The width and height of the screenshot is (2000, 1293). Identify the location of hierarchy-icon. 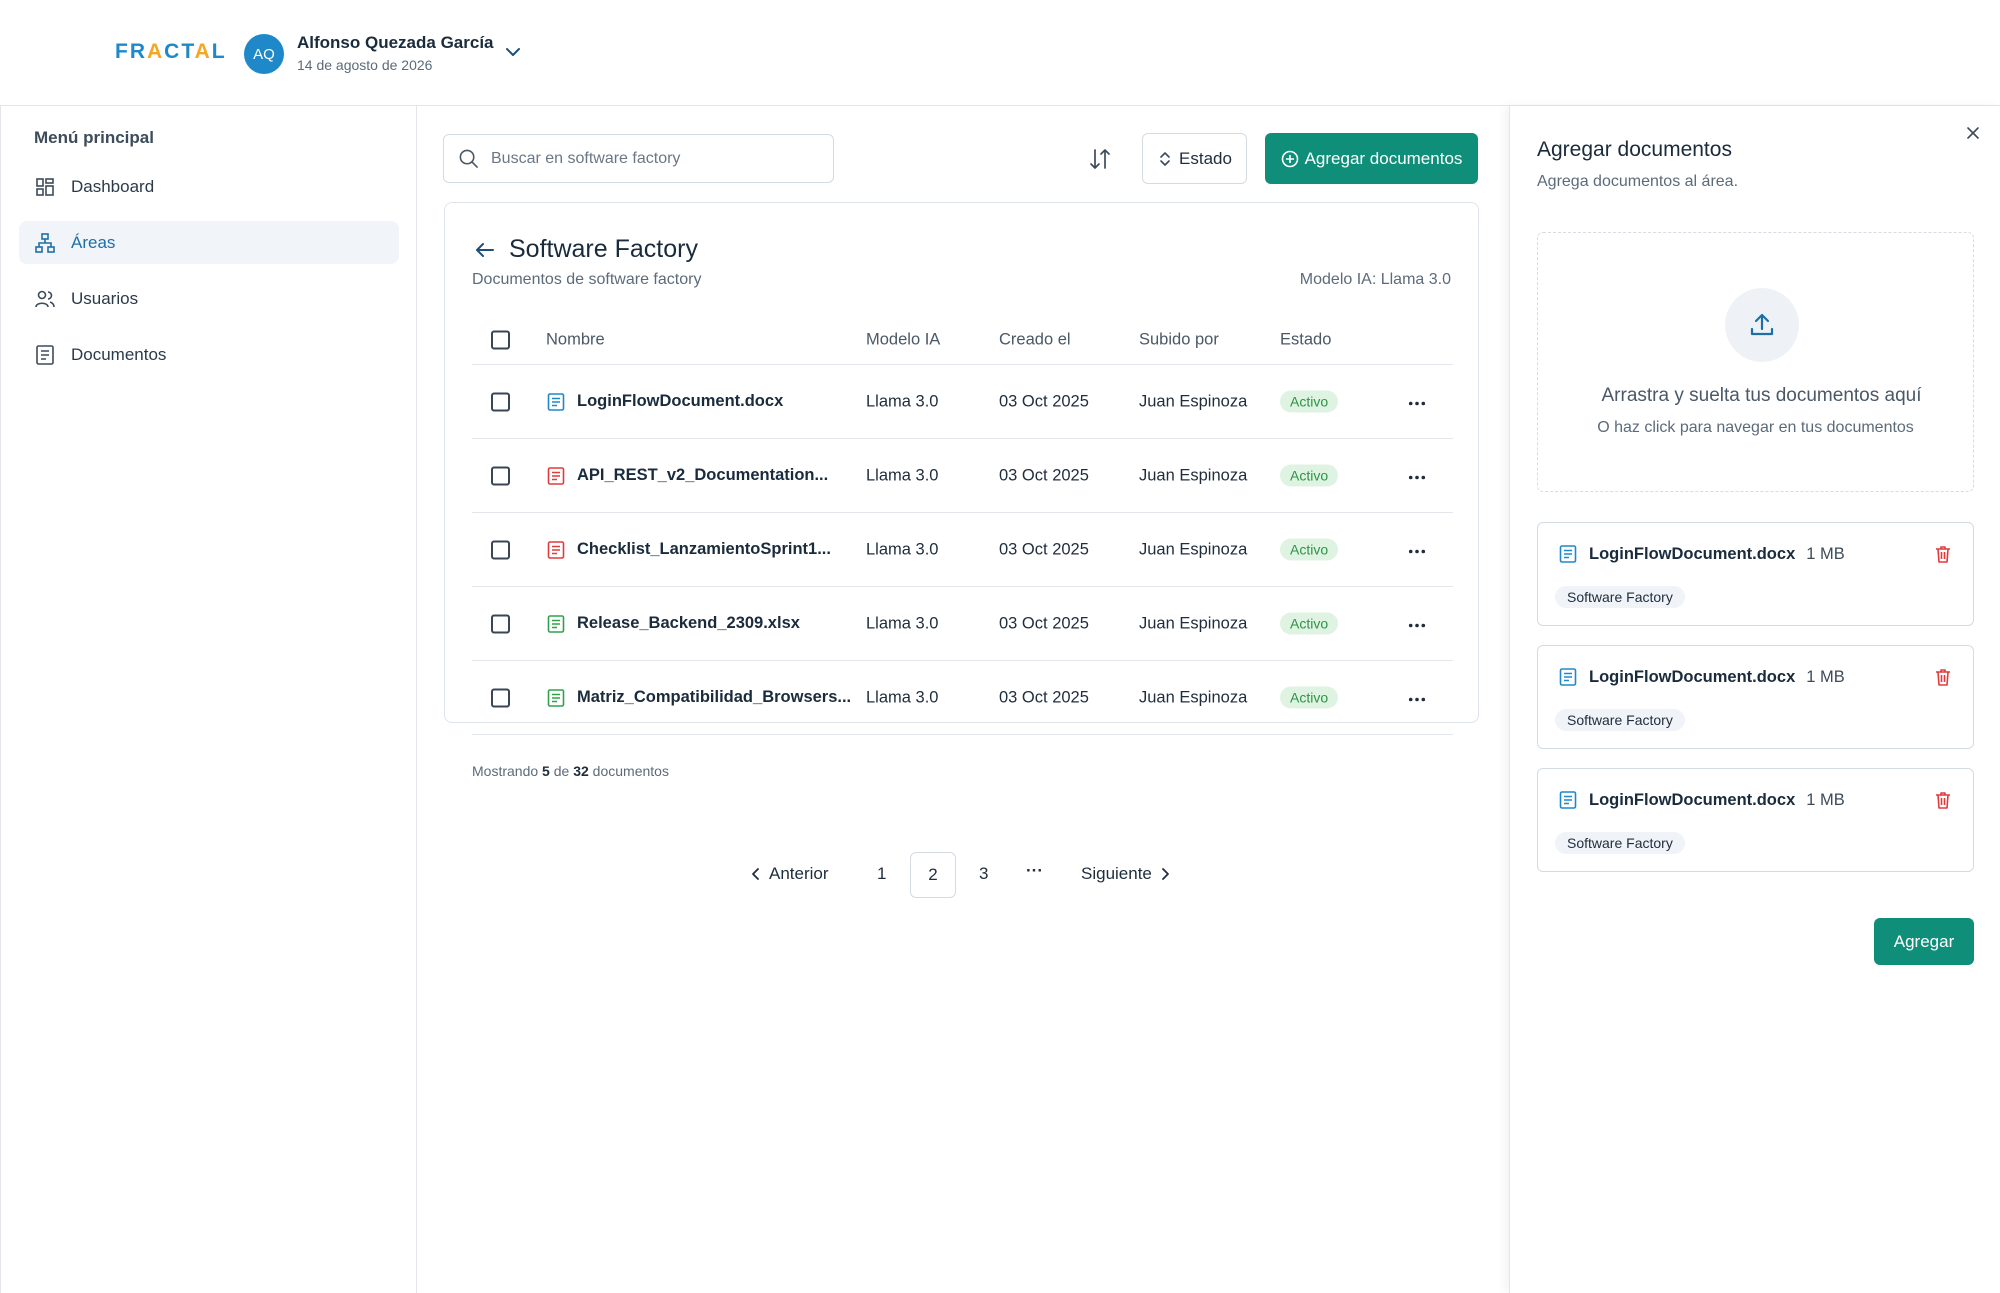
(45, 242).